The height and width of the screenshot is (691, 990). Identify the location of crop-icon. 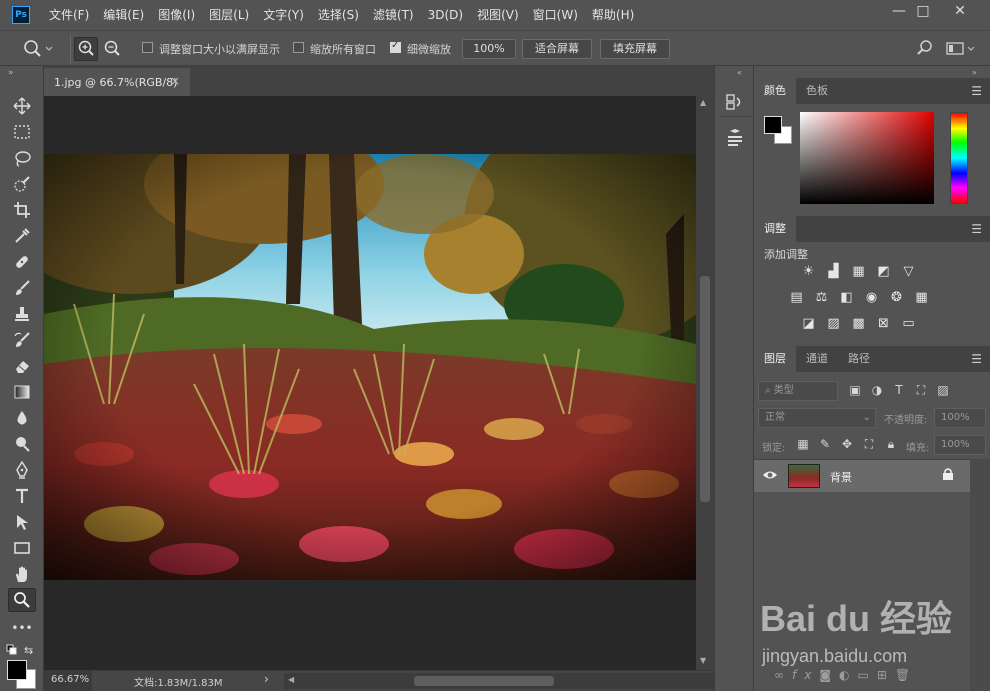
(22, 210).